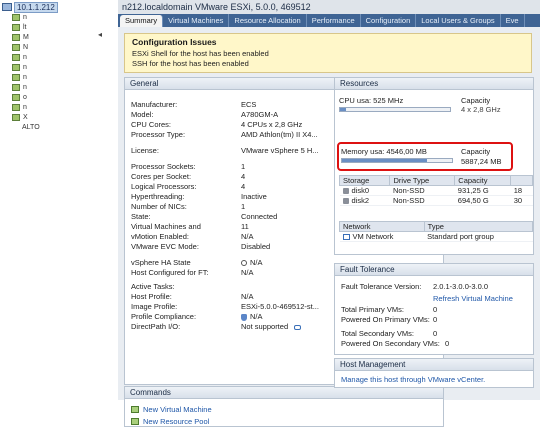  What do you see at coordinates (19, 97) in the screenshot?
I see `tree-vm-node: o` at bounding box center [19, 97].